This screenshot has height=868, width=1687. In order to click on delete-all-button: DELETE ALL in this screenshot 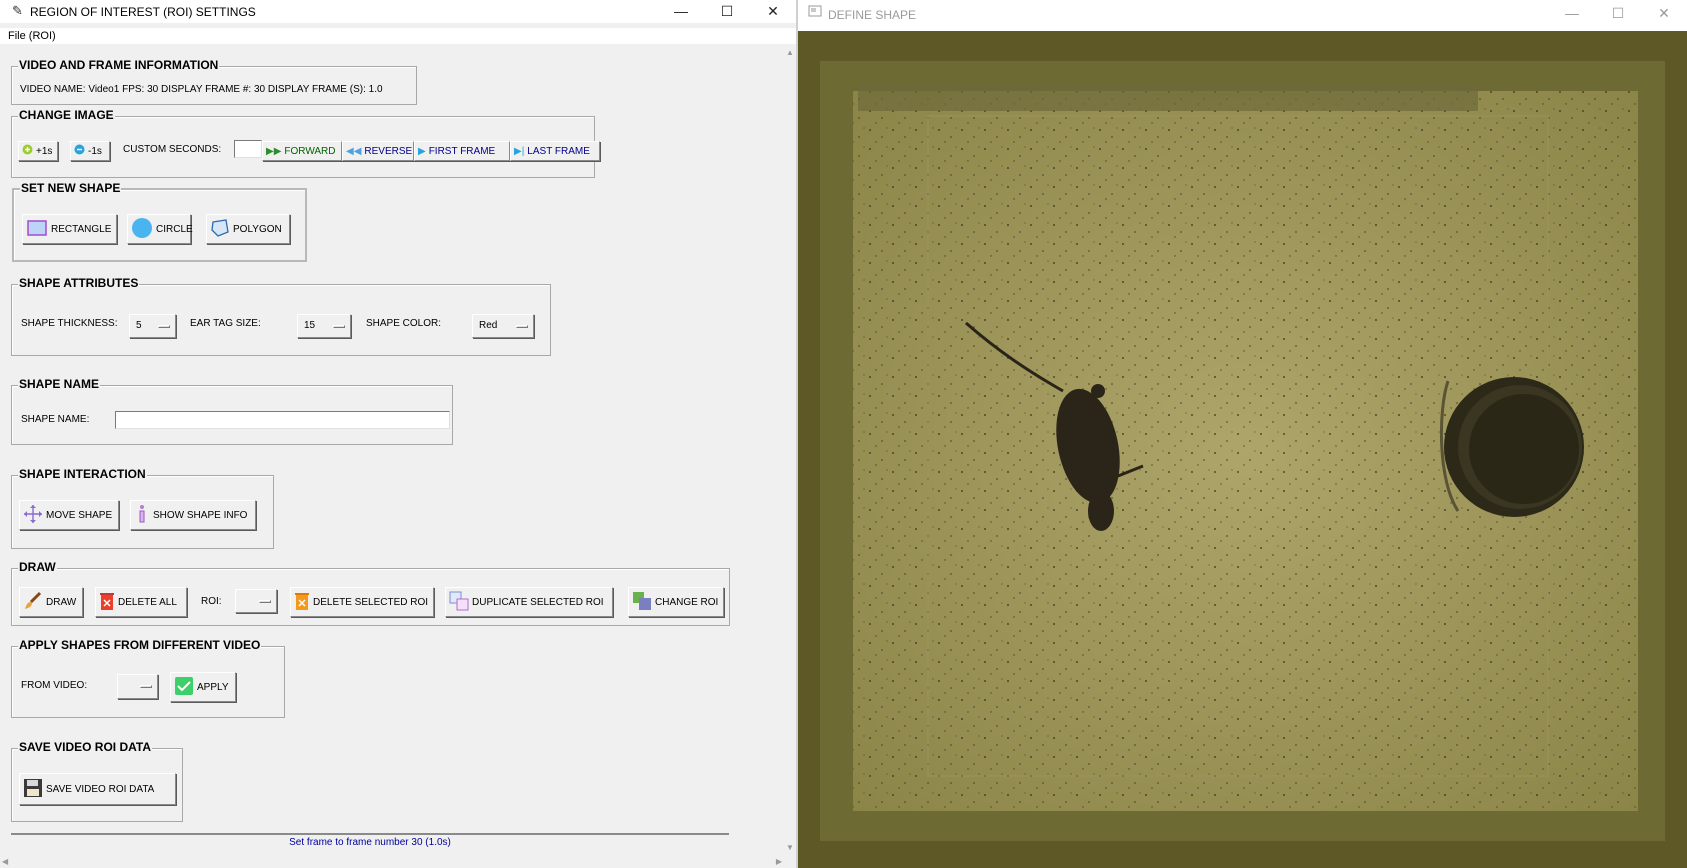, I will do `click(141, 602)`.